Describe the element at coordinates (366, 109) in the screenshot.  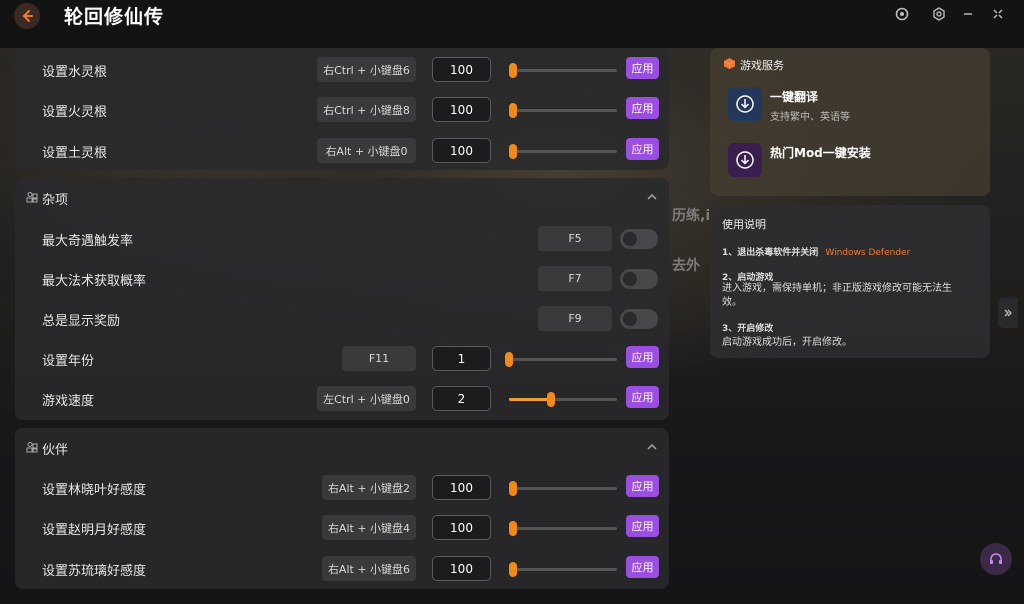
I see `hotkey-badge: 右Ctrl + 小键盘8` at that location.